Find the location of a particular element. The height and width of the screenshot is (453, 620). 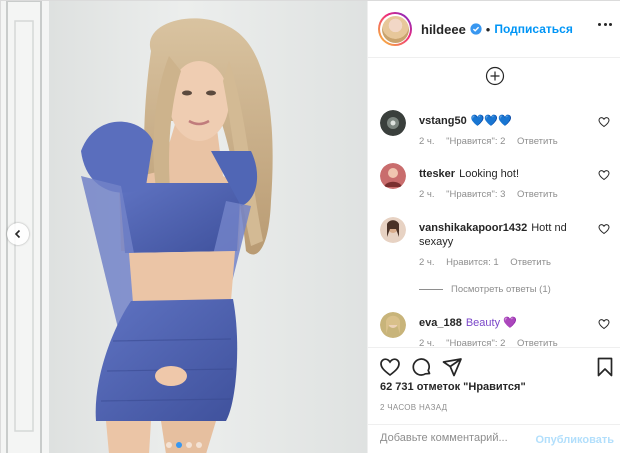

post-header: hildeee • Подписаться is located at coordinates (494, 29).